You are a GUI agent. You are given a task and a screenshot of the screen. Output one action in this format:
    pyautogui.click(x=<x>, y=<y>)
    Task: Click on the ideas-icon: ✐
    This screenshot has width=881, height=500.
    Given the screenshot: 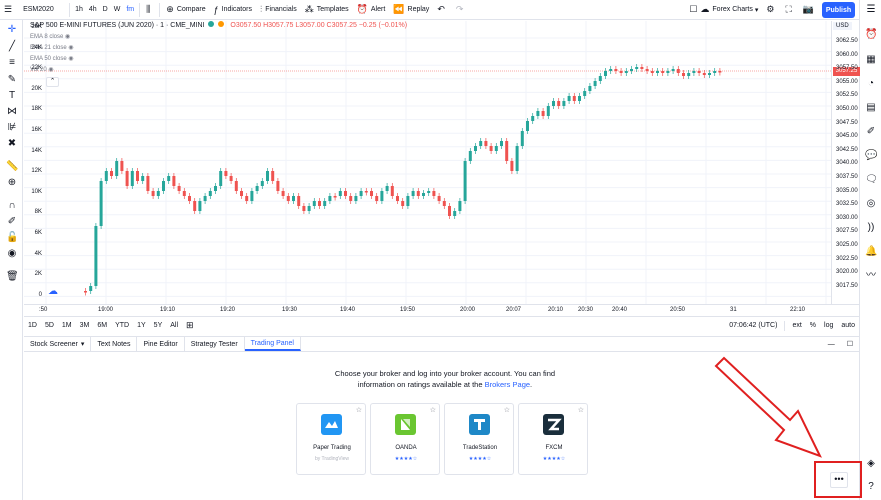 What is the action you would take?
    pyautogui.click(x=871, y=132)
    